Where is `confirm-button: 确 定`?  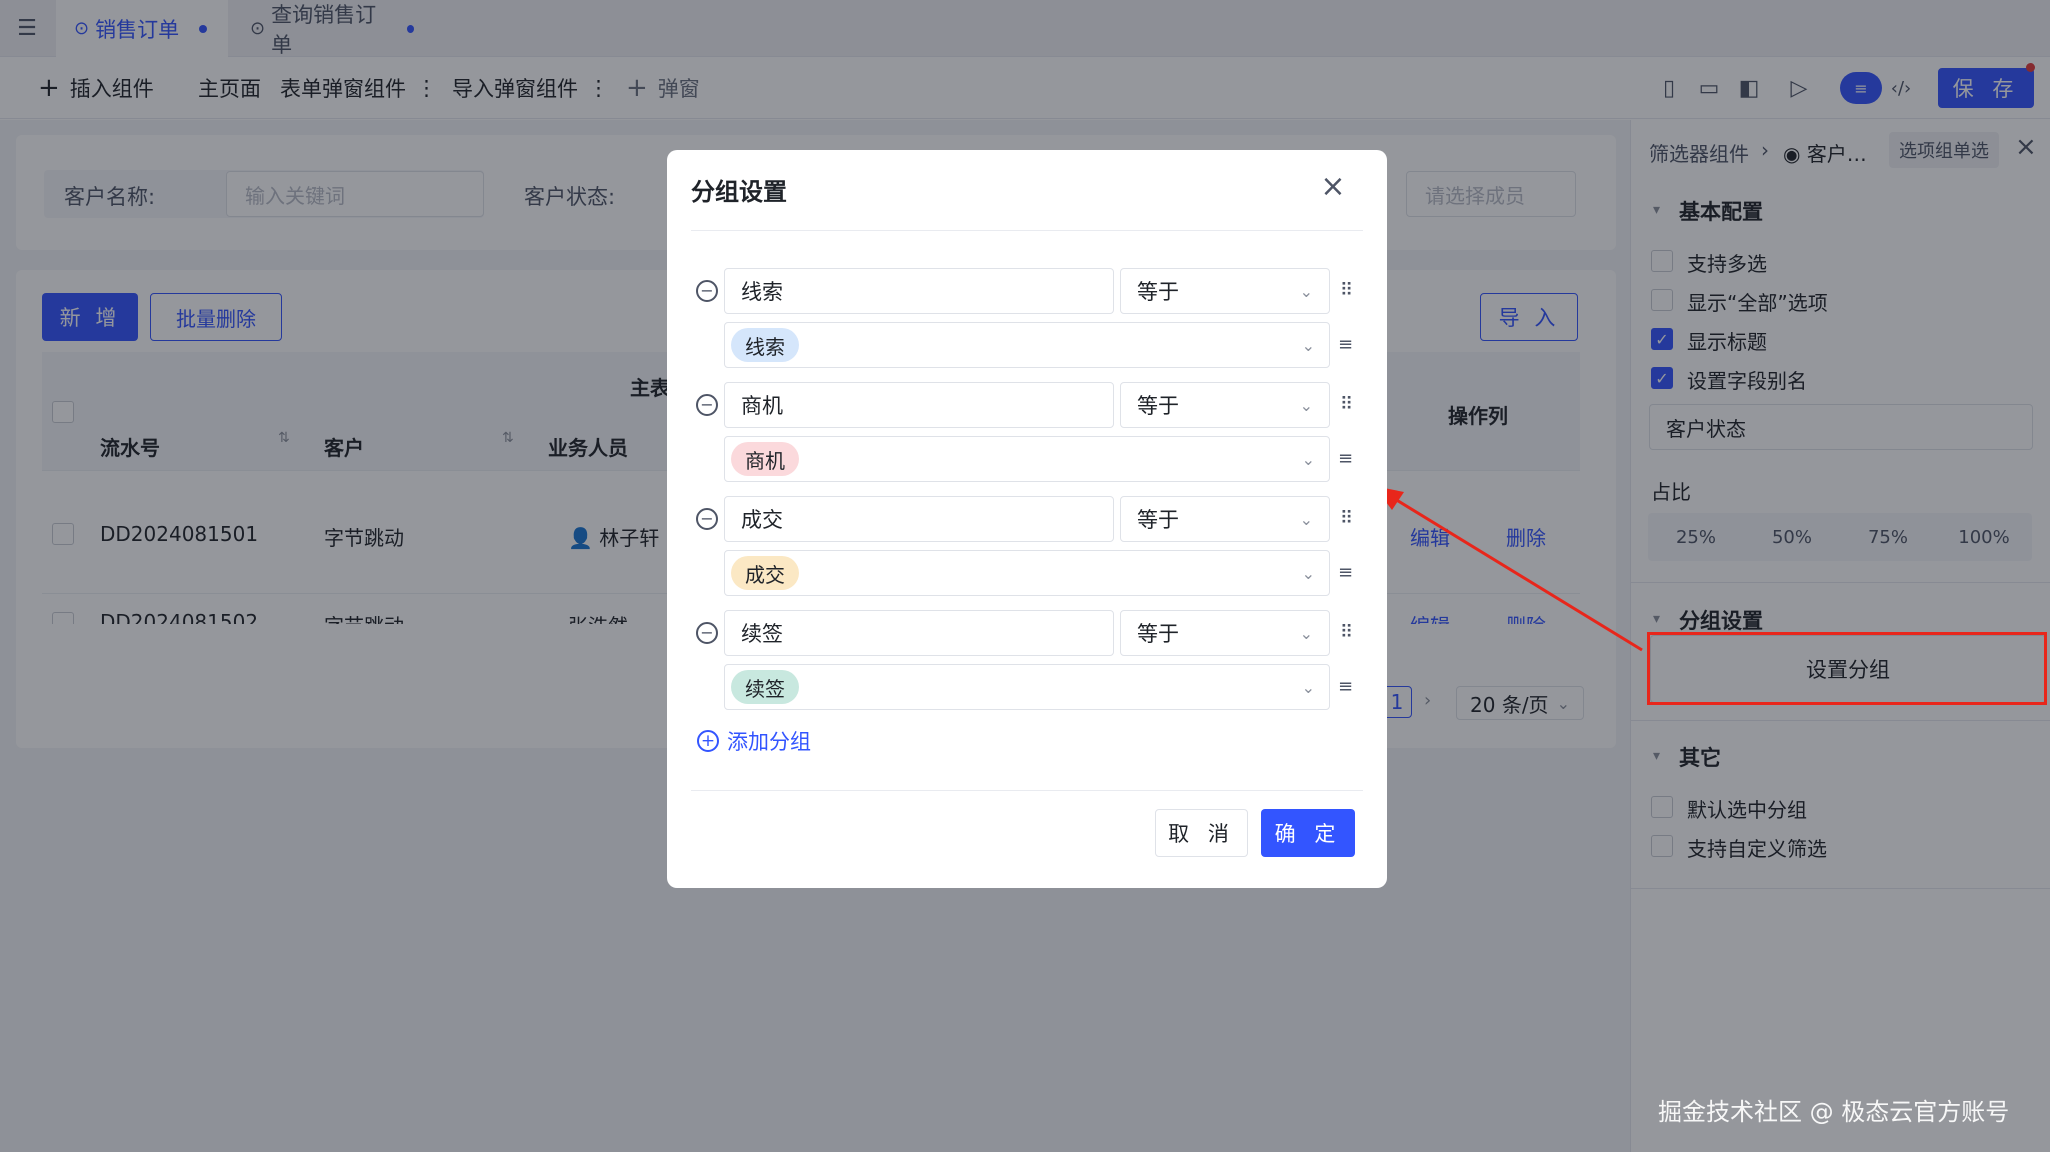 confirm-button: 确 定 is located at coordinates (1308, 833).